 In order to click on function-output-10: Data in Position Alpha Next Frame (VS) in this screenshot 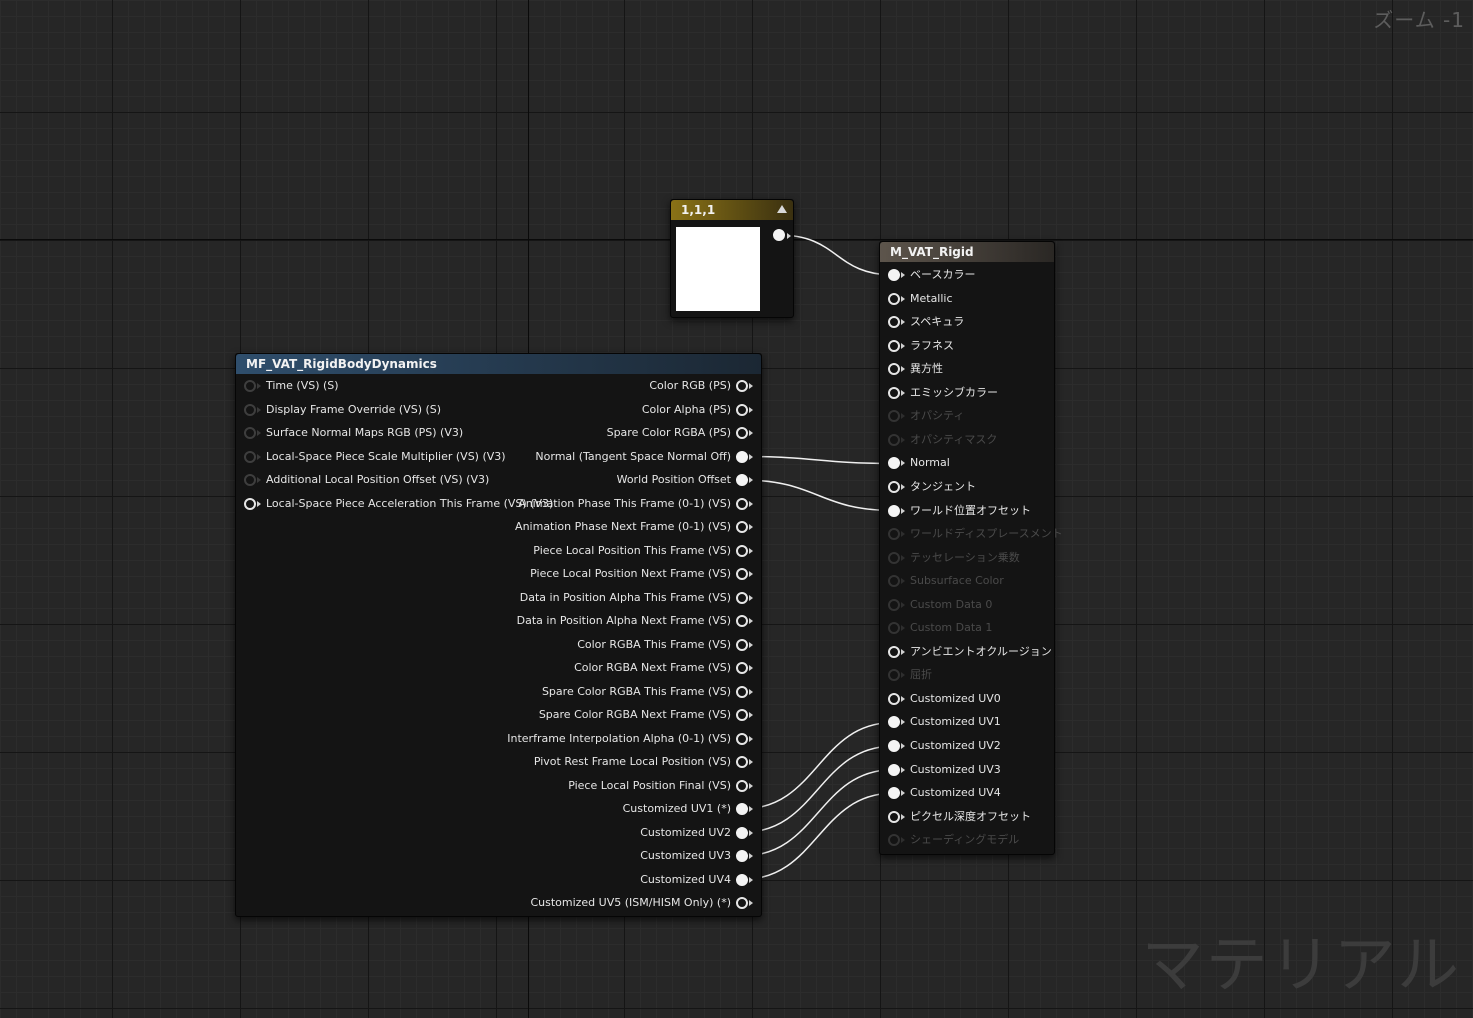, I will do `click(635, 621)`.